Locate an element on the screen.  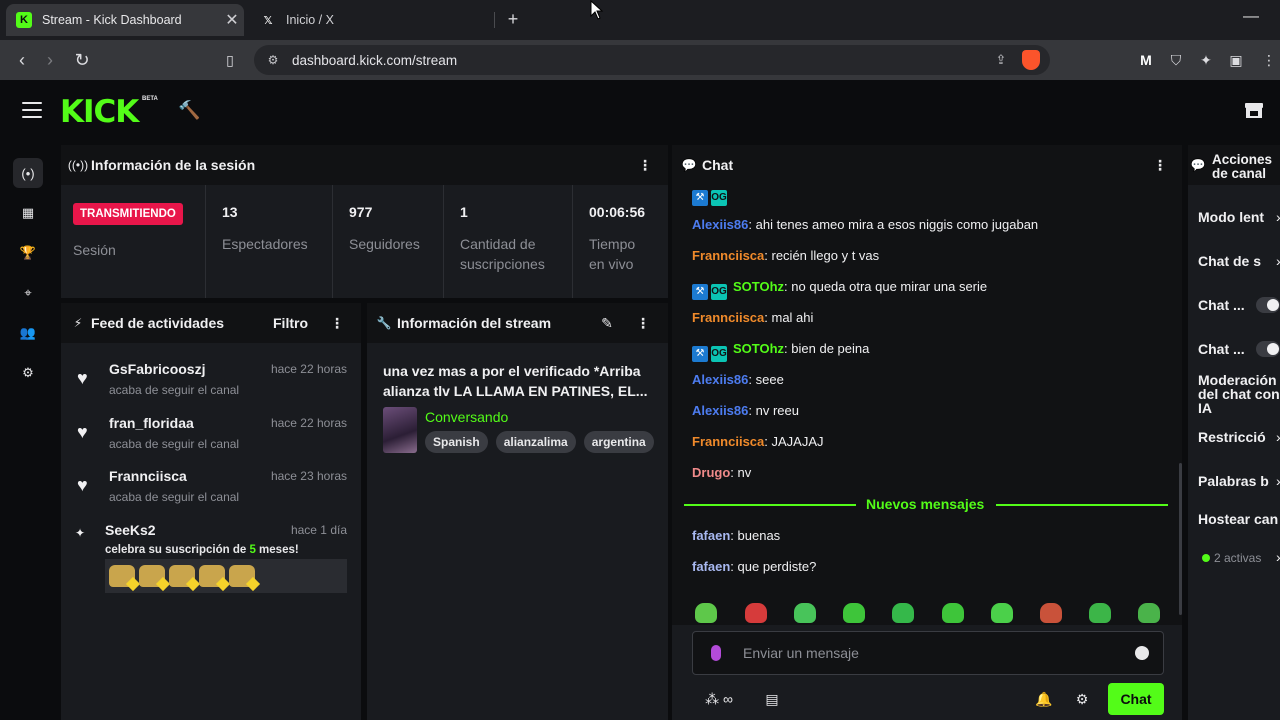
feed-username: fran_floridaa is located at coordinates (151, 423).